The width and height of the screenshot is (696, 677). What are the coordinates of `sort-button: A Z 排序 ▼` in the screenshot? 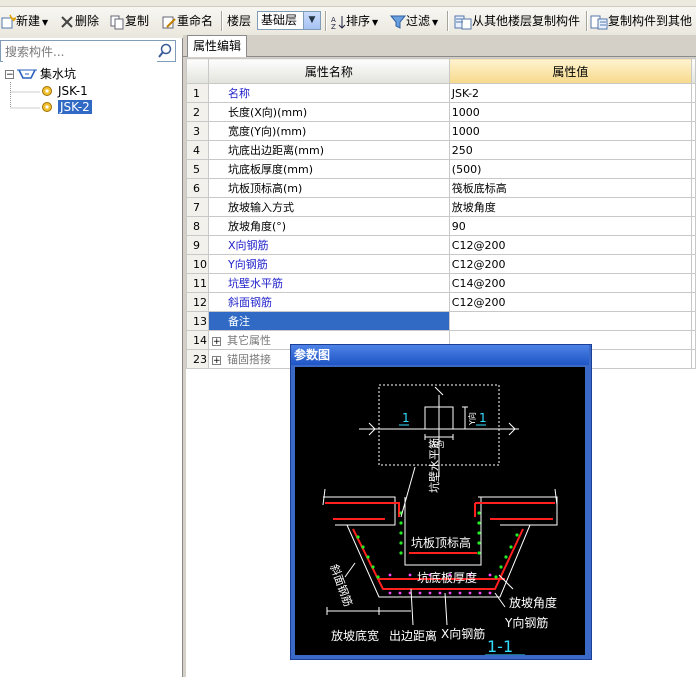 It's located at (354, 21).